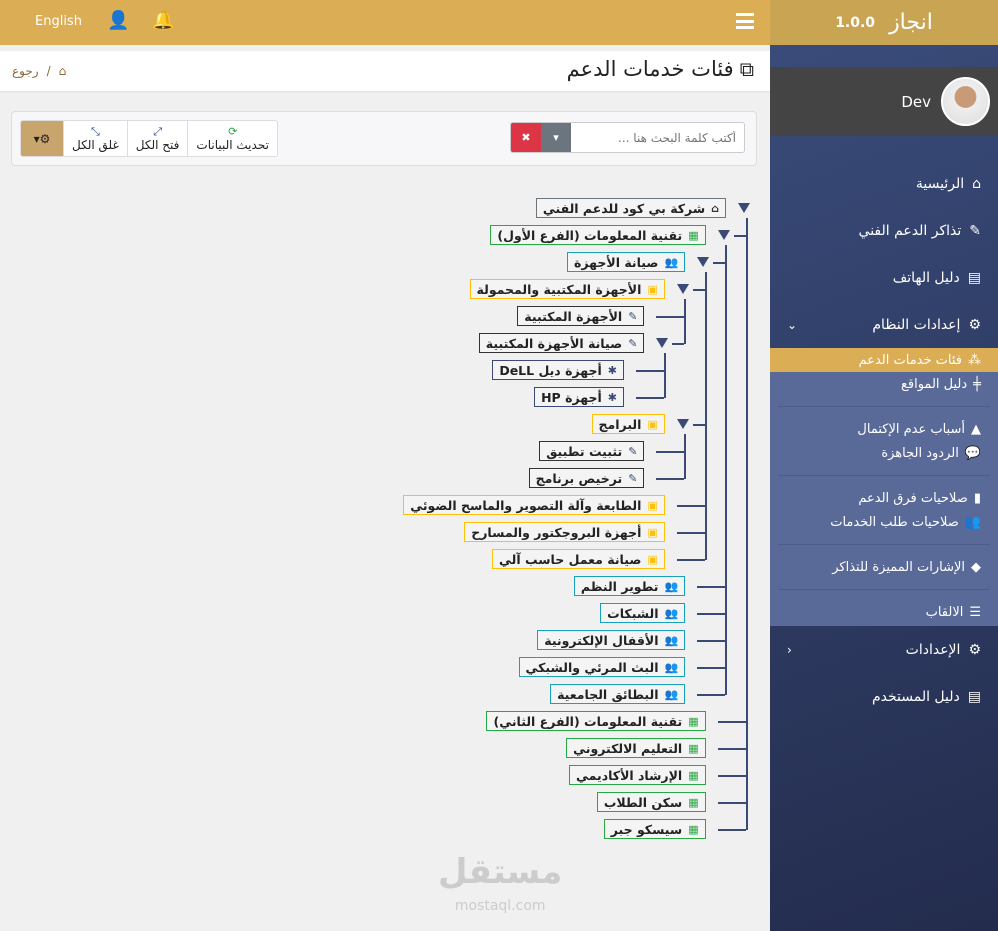 This screenshot has height=931, width=998. What do you see at coordinates (792, 325) in the screenshot?
I see `chevron-icon: ⌄` at bounding box center [792, 325].